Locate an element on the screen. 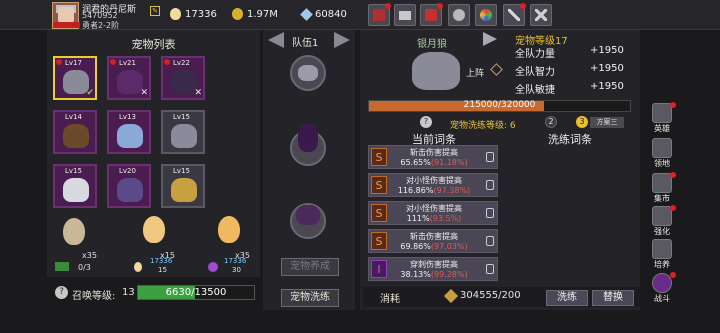 The width and height of the screenshot is (720, 333). egg-1-count: x35 is located at coordinates (89, 255).